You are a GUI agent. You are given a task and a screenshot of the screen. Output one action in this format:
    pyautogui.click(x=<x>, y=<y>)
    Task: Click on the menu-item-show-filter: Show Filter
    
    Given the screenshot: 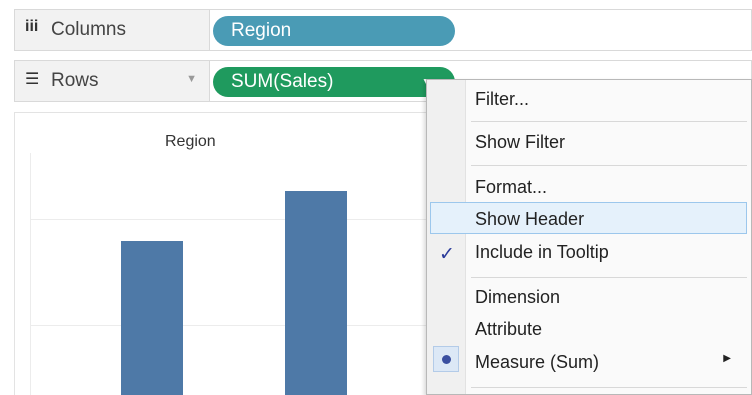 What is the action you would take?
    pyautogui.click(x=520, y=142)
    